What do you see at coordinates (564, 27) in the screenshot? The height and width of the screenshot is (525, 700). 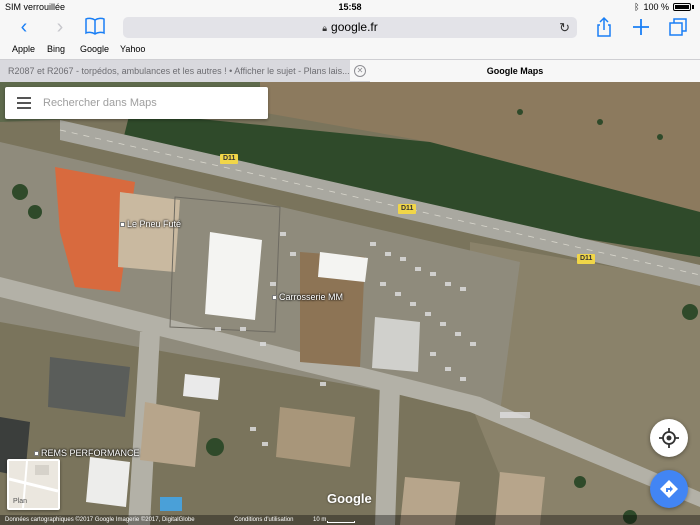 I see `reload-icon: ↻` at bounding box center [564, 27].